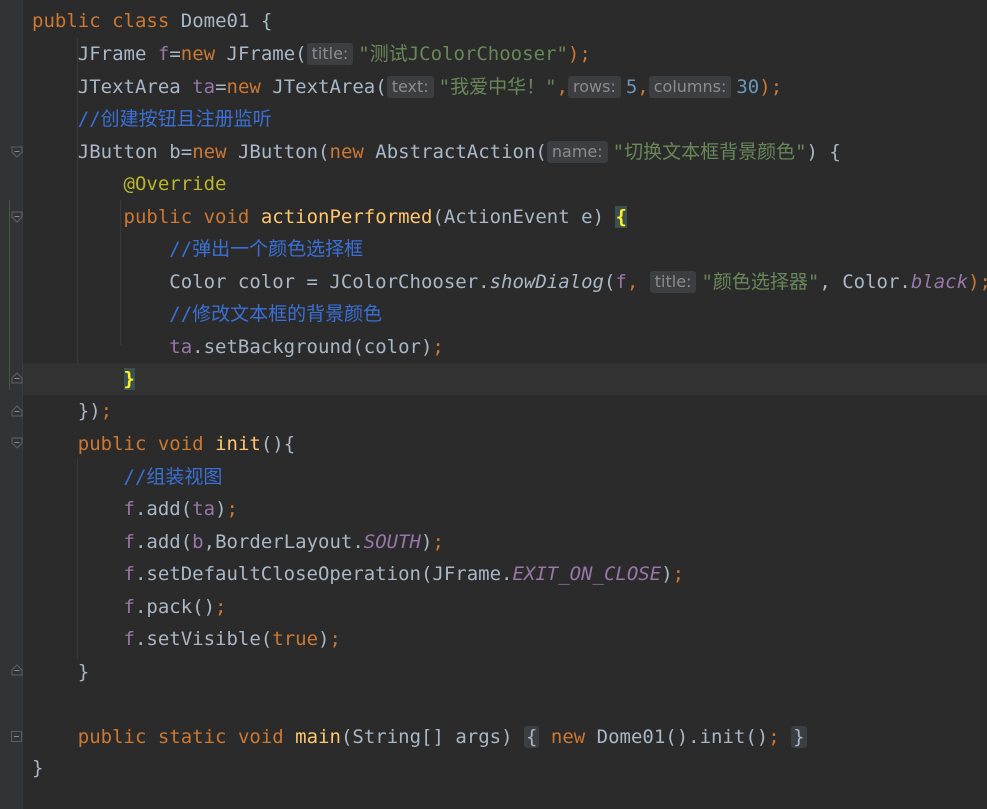 The height and width of the screenshot is (809, 987). I want to click on code-line: @Override, so click(129, 184).